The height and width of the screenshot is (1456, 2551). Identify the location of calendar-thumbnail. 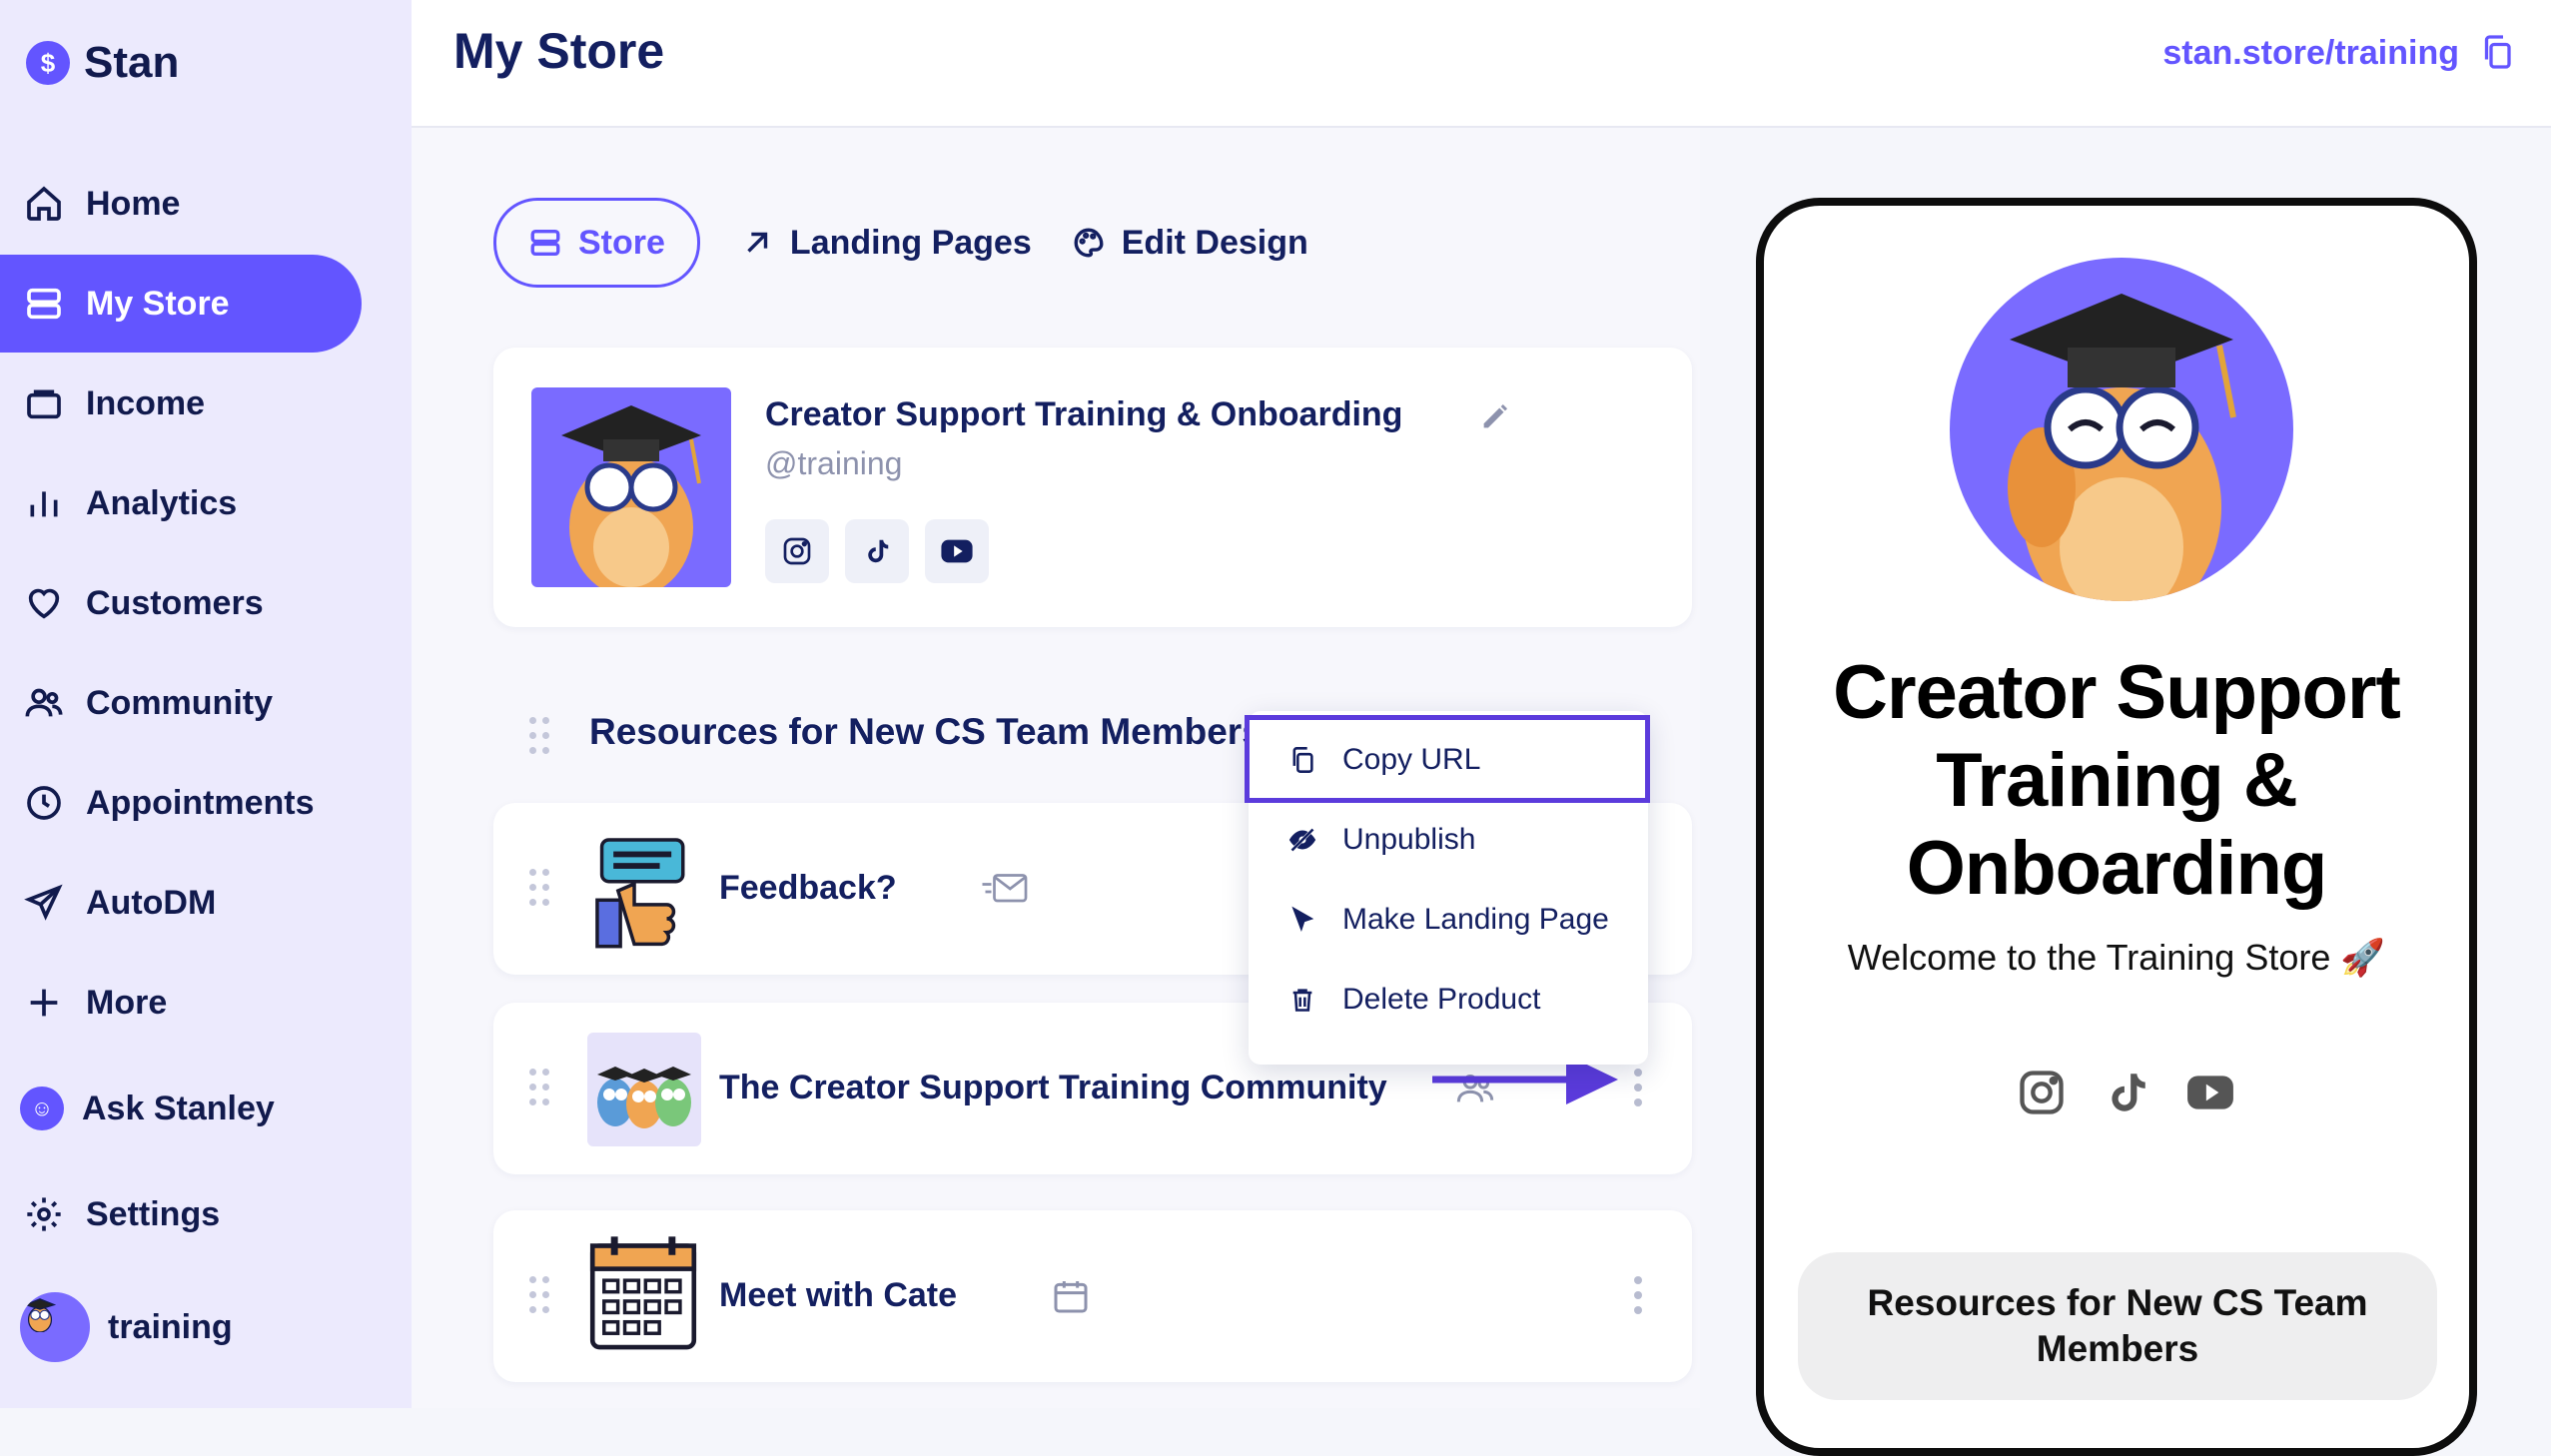
(643, 1293).